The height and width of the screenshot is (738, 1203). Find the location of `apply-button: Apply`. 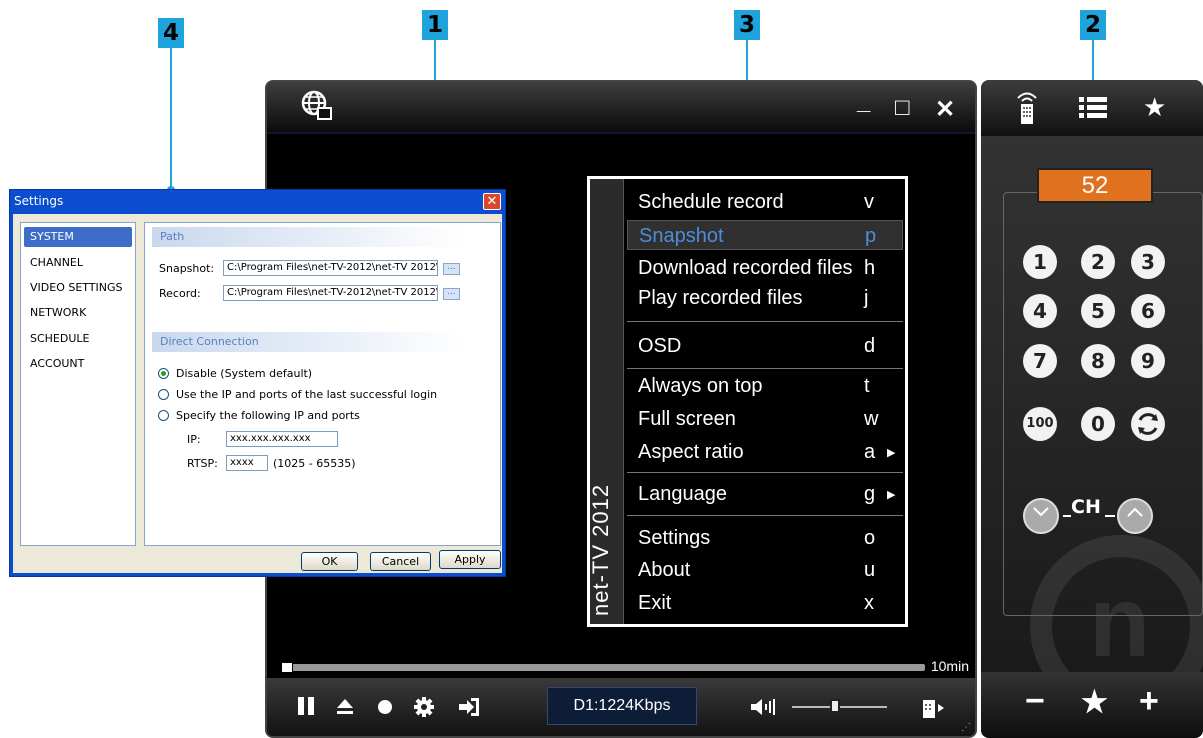

apply-button: Apply is located at coordinates (470, 559).